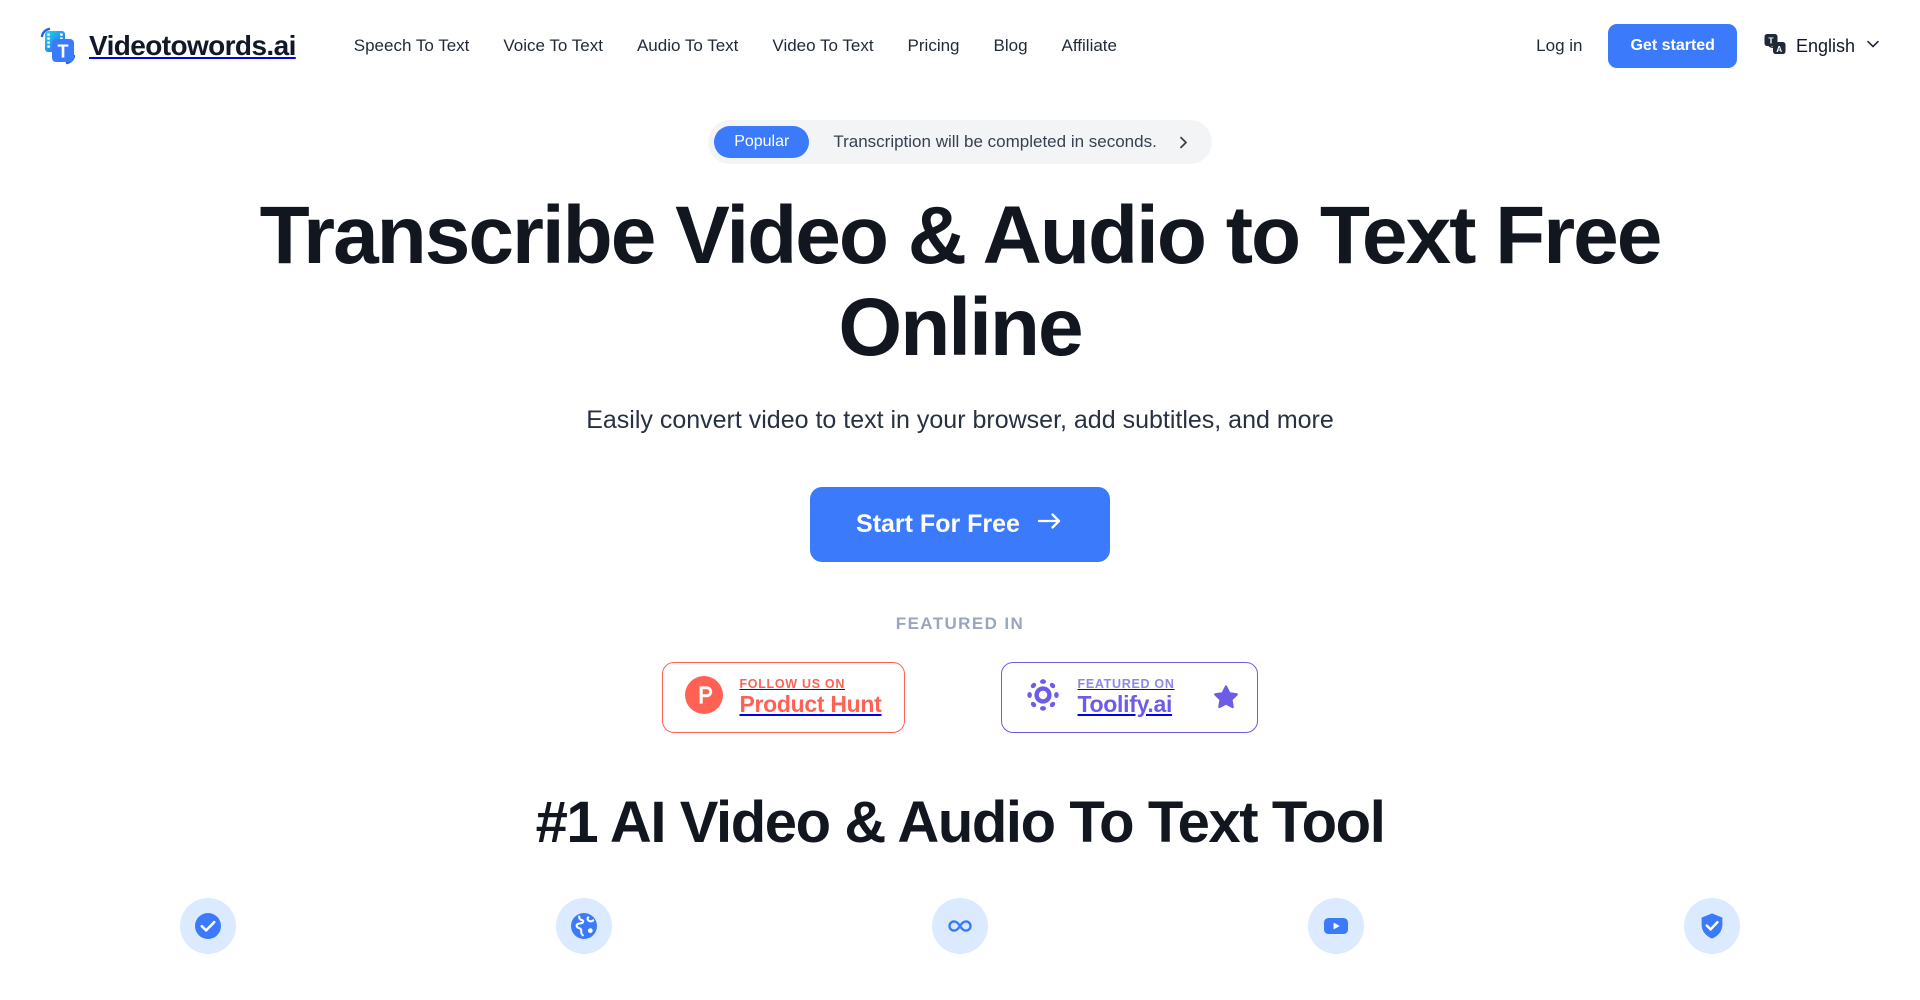 The height and width of the screenshot is (1000, 1920). Describe the element at coordinates (792, 683) in the screenshot. I see `product-hunt-top-text: FOLLOW US ON` at that location.